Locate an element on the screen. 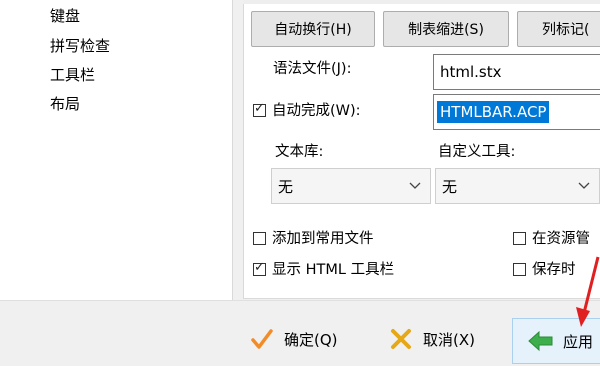  save-time-label: 保存时 is located at coordinates (554, 270).